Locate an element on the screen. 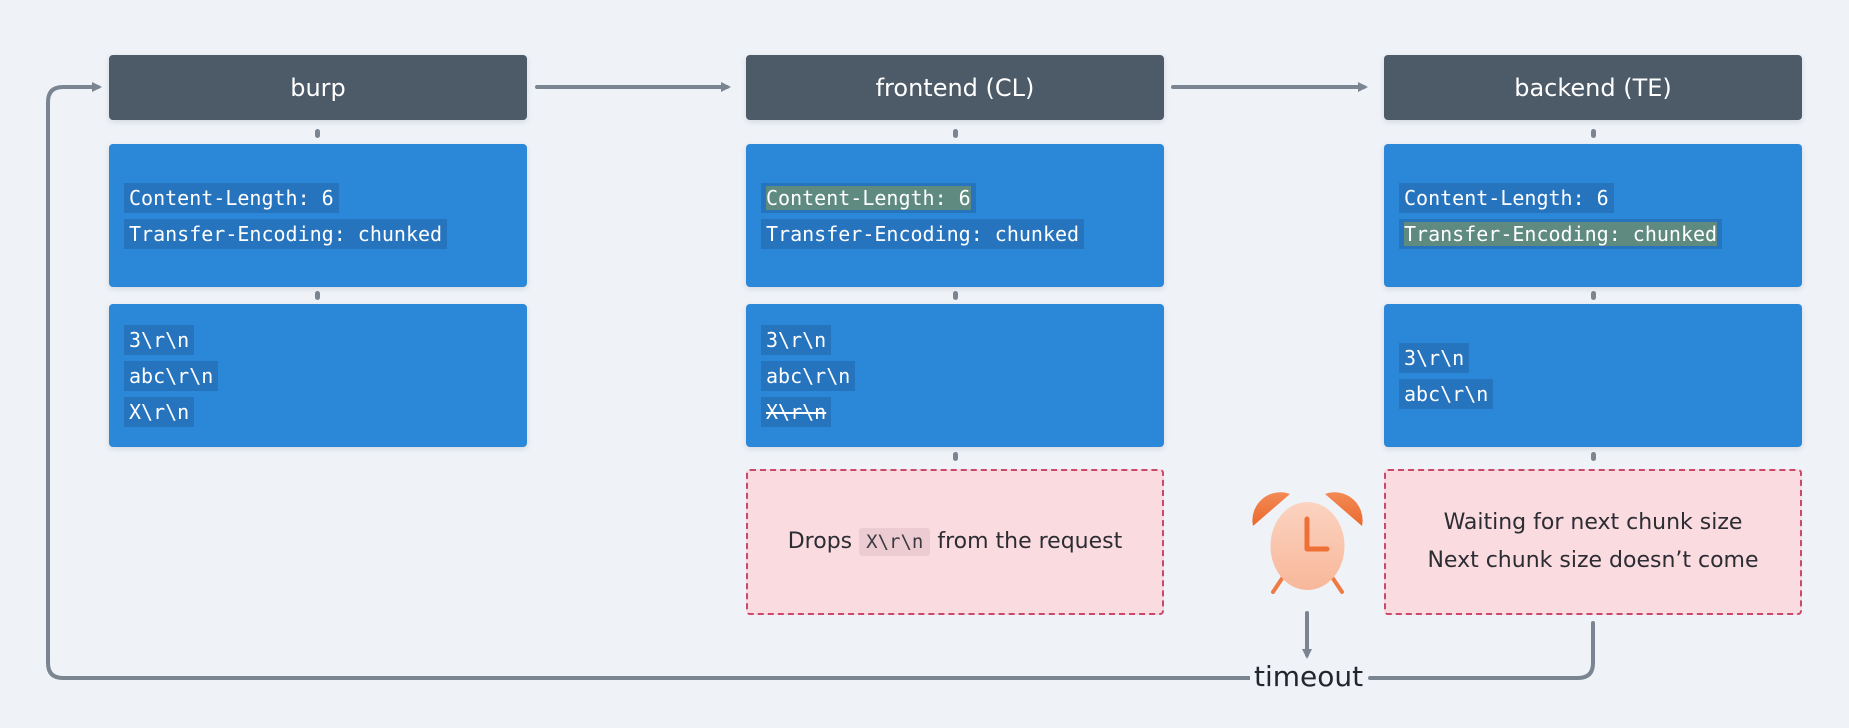 The width and height of the screenshot is (1849, 728). body-line: X\r\n is located at coordinates (159, 411).